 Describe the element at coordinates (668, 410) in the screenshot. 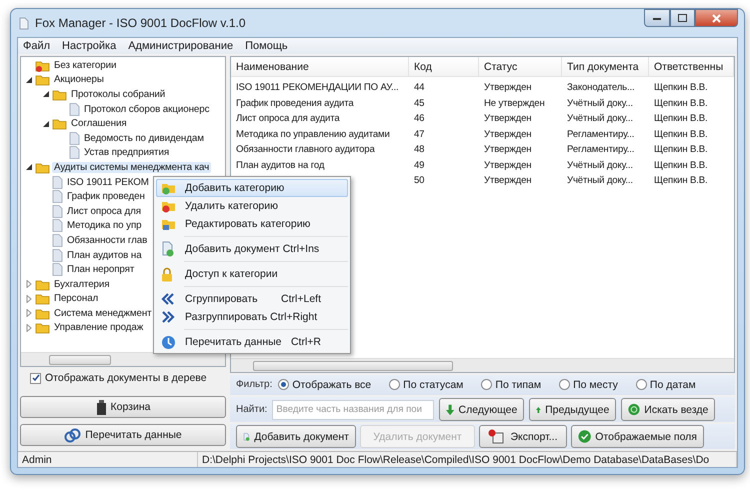

I see `search-everywhere-button: Искать везде` at that location.